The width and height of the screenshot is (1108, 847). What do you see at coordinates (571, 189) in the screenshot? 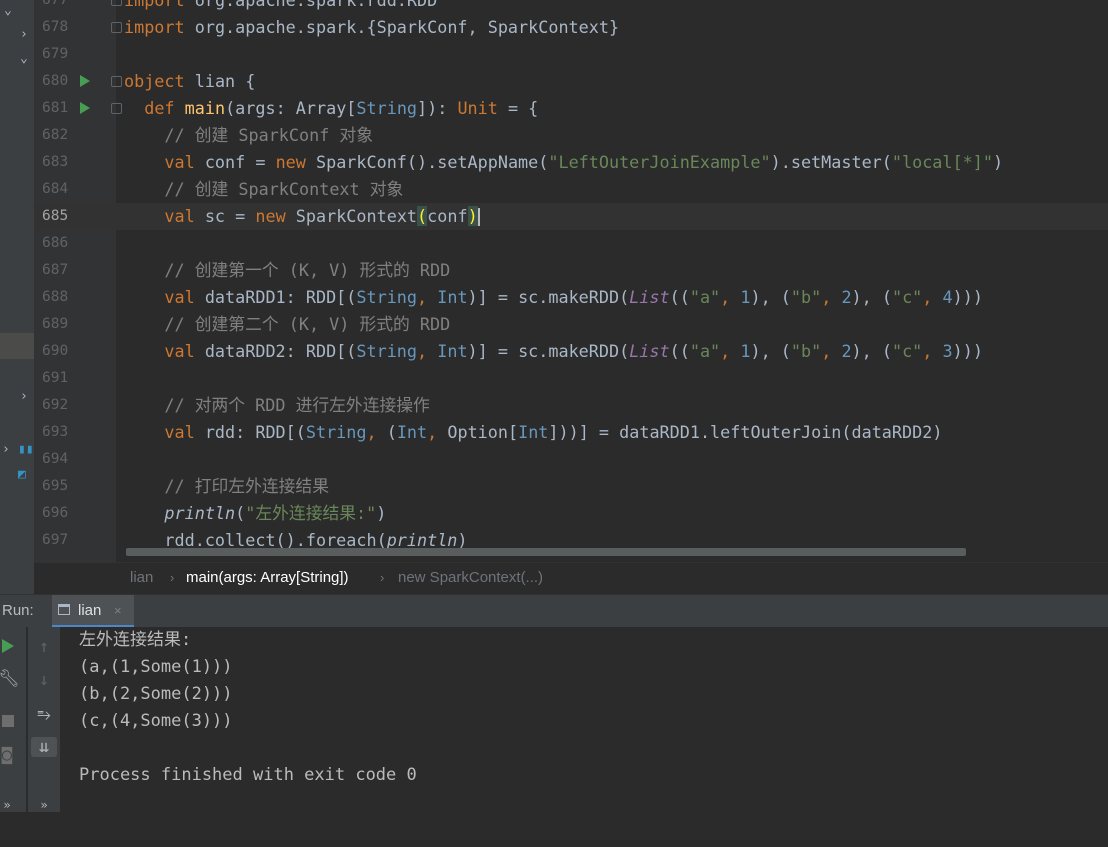
I see `code-line: 684 // 创建 SparkContext 对象` at bounding box center [571, 189].